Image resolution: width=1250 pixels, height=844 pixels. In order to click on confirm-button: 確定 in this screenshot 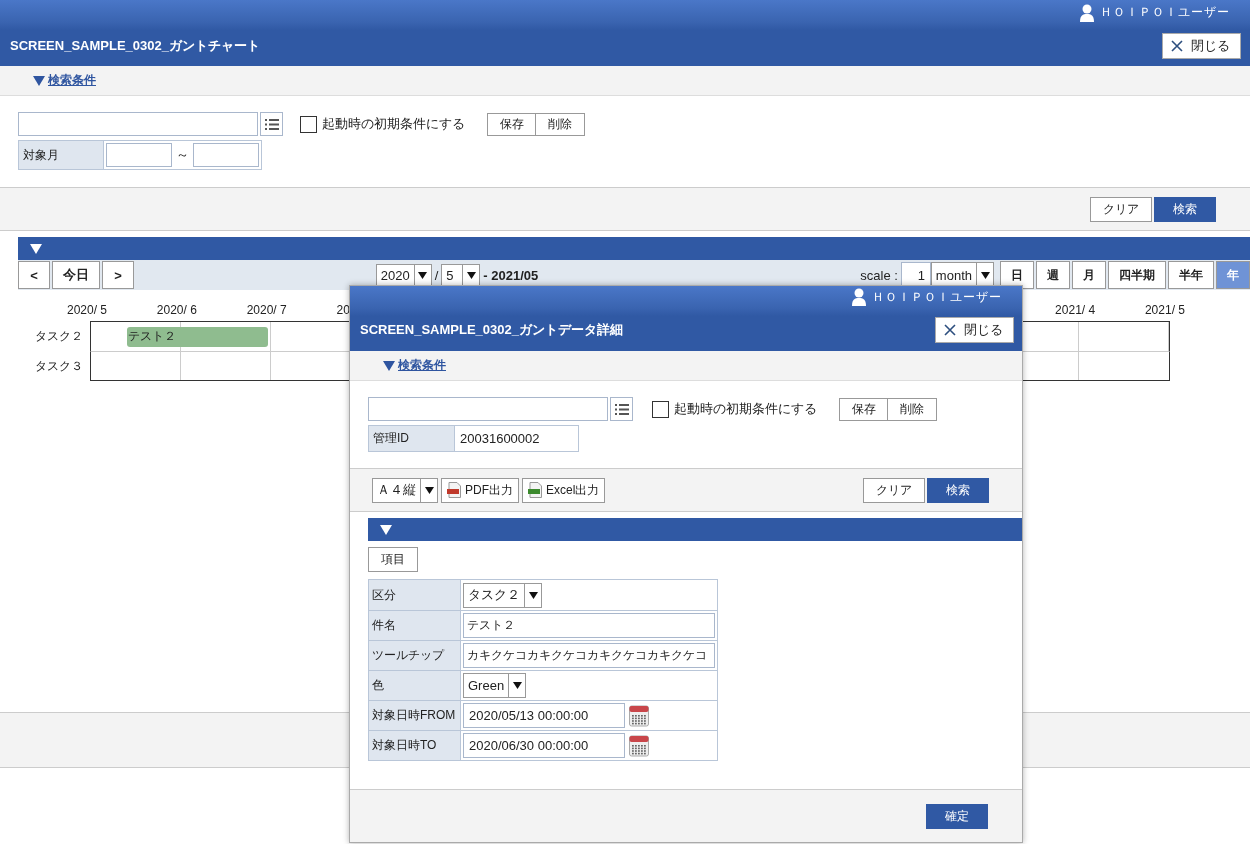, I will do `click(957, 816)`.